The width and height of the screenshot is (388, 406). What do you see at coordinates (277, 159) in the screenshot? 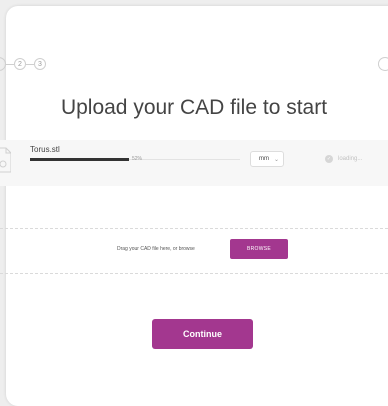
I see `chevron-down-icon: ⌄` at bounding box center [277, 159].